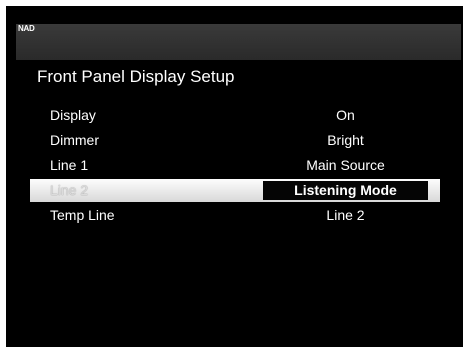 This screenshot has height=352, width=469. I want to click on brand-logo: NAD, so click(26, 28).